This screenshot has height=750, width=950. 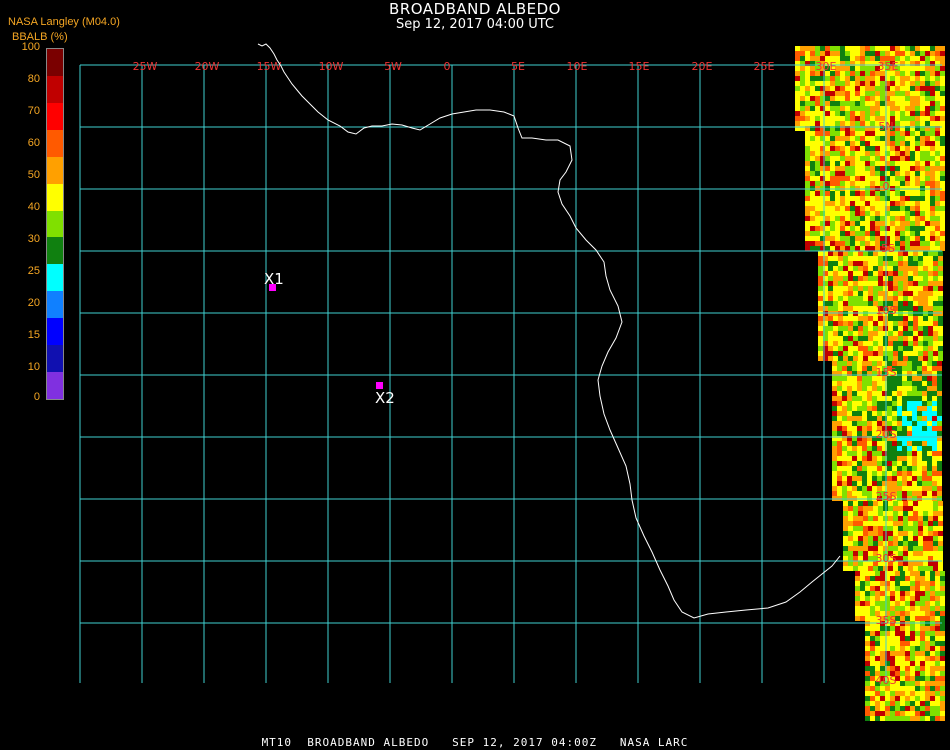 I want to click on latitude-label: 0, so click(x=886, y=186).